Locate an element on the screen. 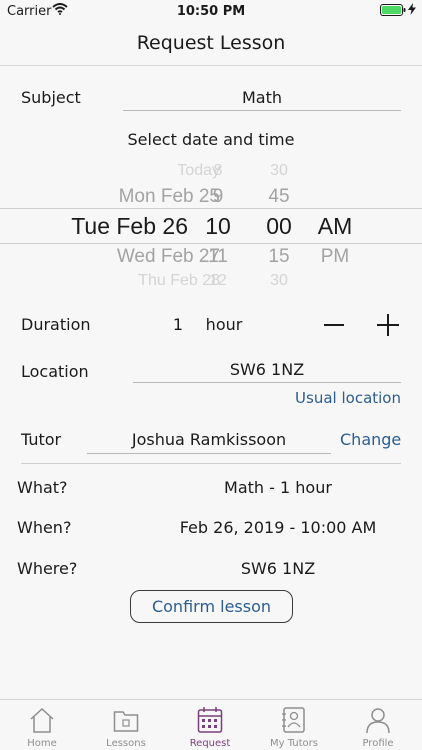 The height and width of the screenshot is (750, 422). picker-minute-option: 15 is located at coordinates (279, 257).